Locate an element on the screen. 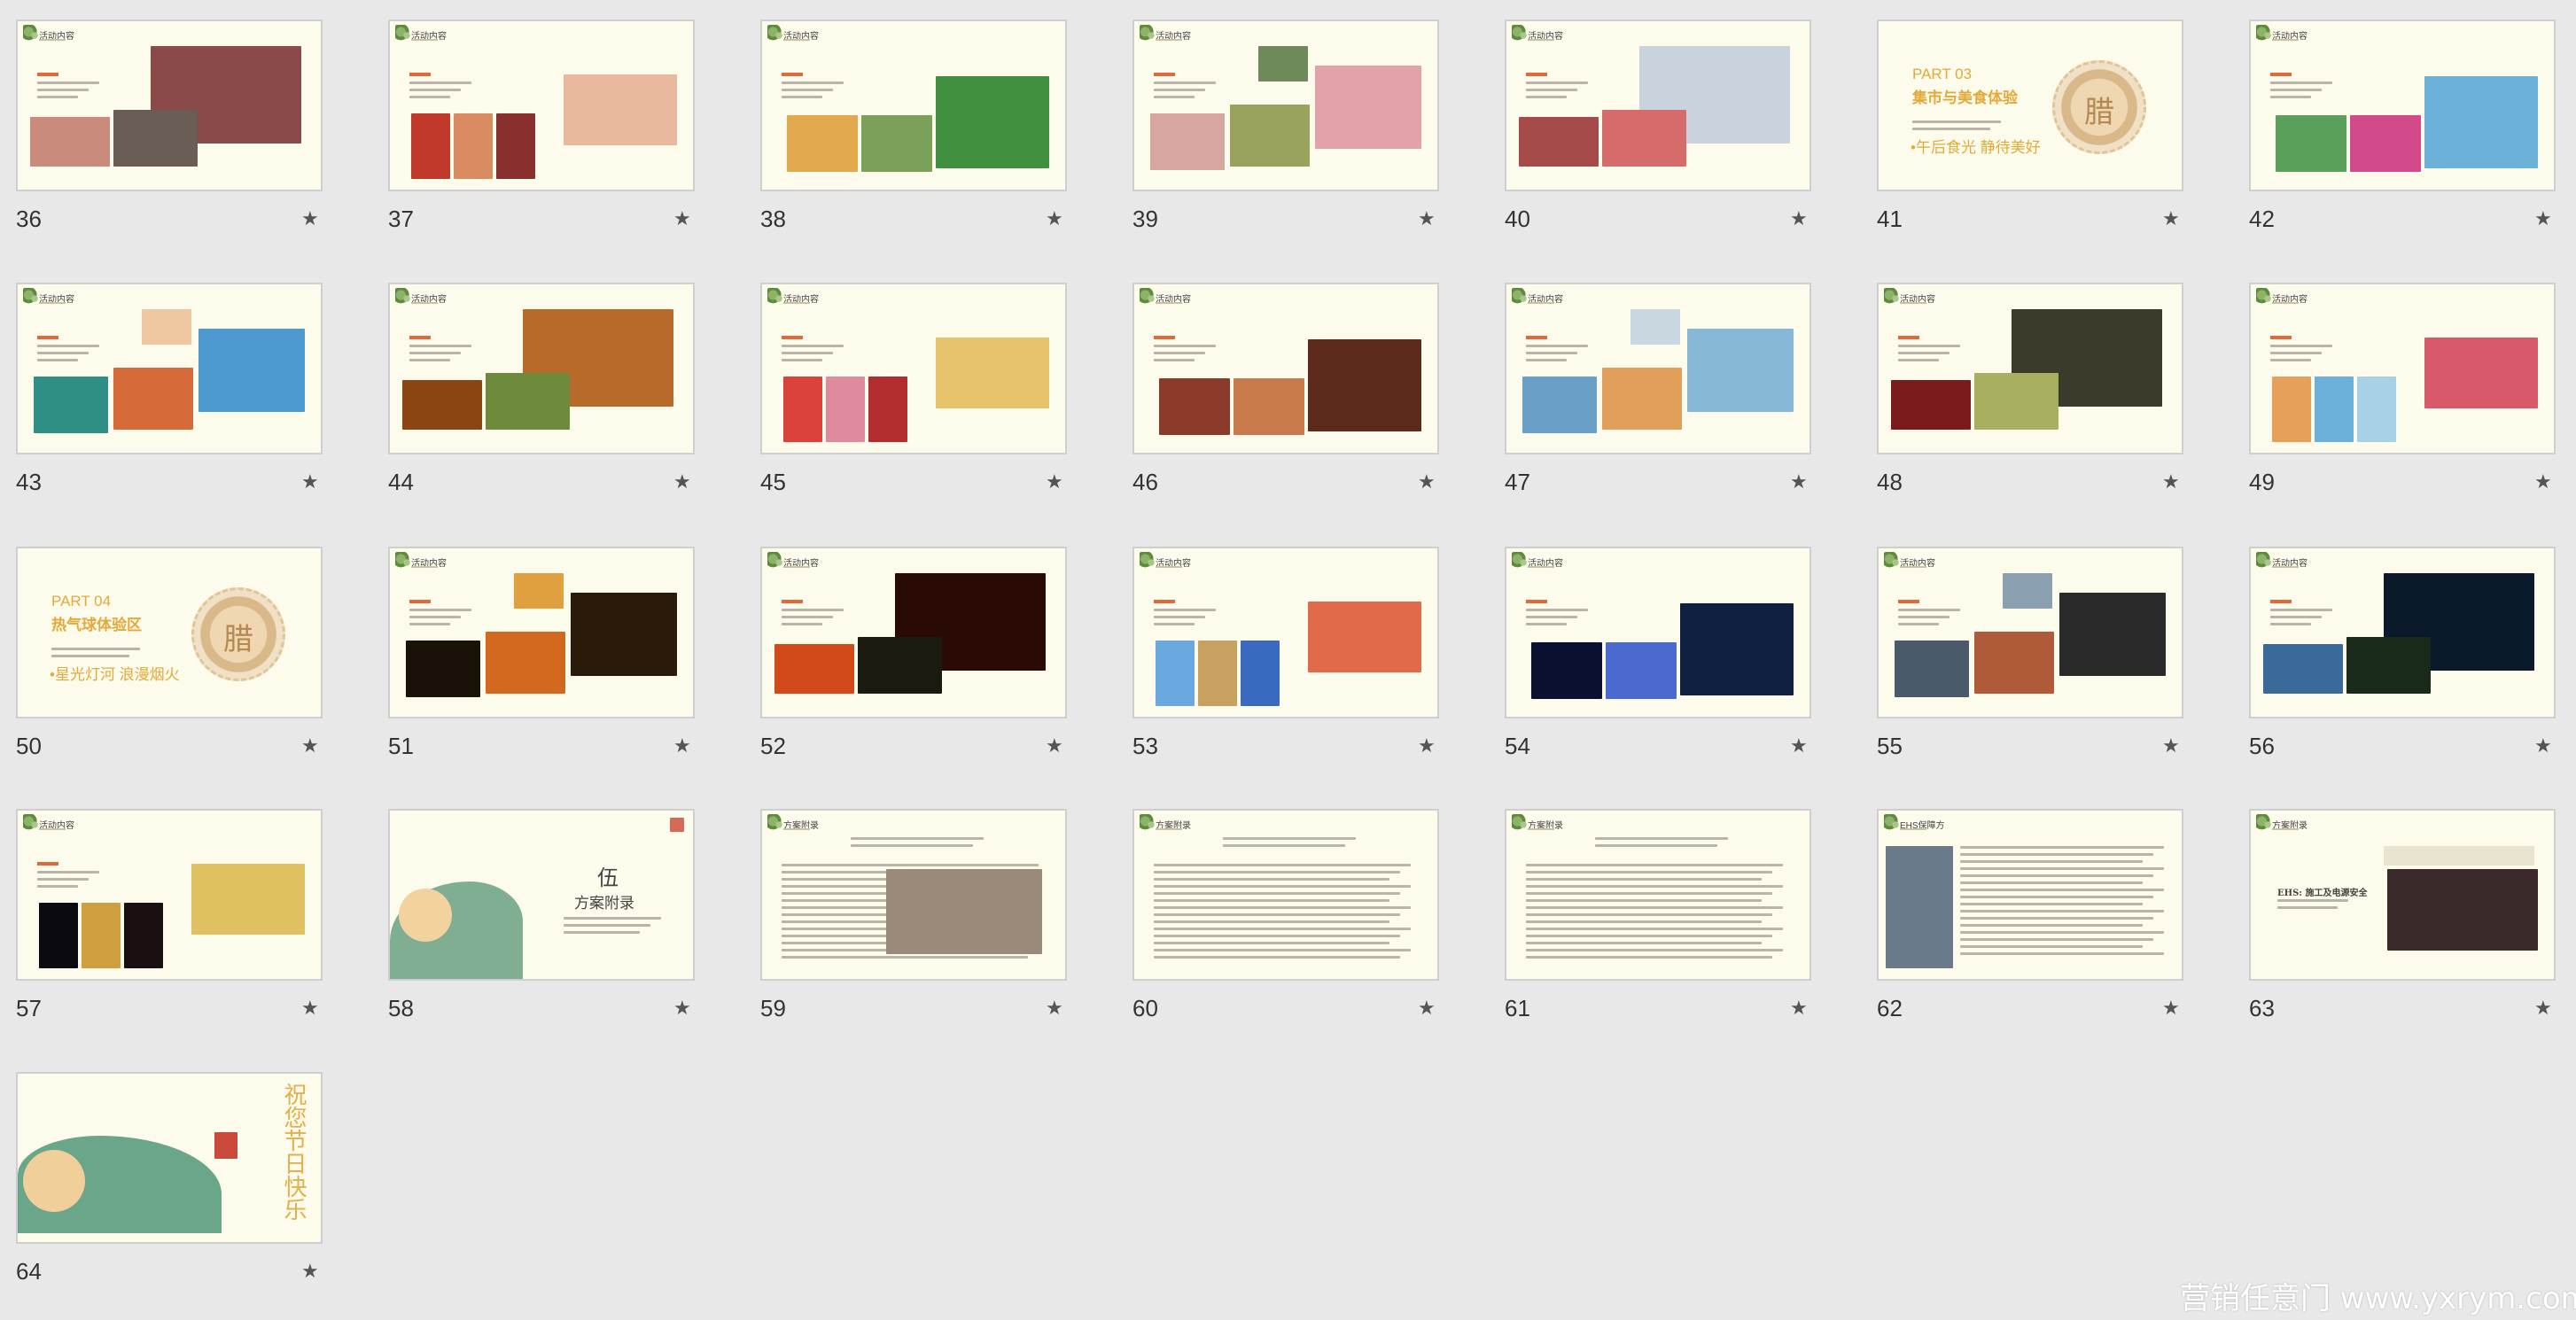 This screenshot has height=1320, width=2576. slide-cell: 方案附录 61 ★ is located at coordinates (1660, 915).